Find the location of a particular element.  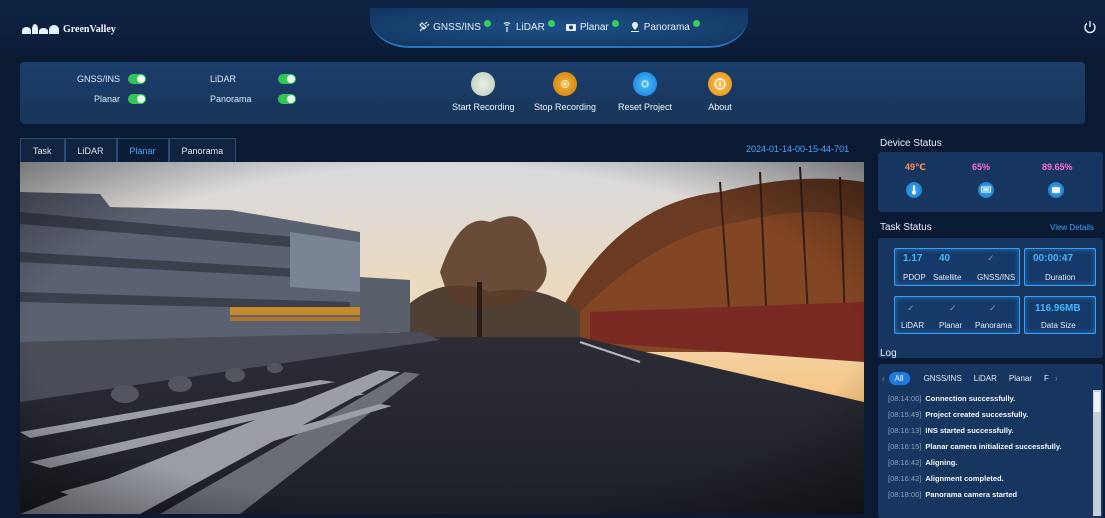

device-status-strip: GNSS/INS LiDAR Planar Panorama is located at coordinates (559, 28).